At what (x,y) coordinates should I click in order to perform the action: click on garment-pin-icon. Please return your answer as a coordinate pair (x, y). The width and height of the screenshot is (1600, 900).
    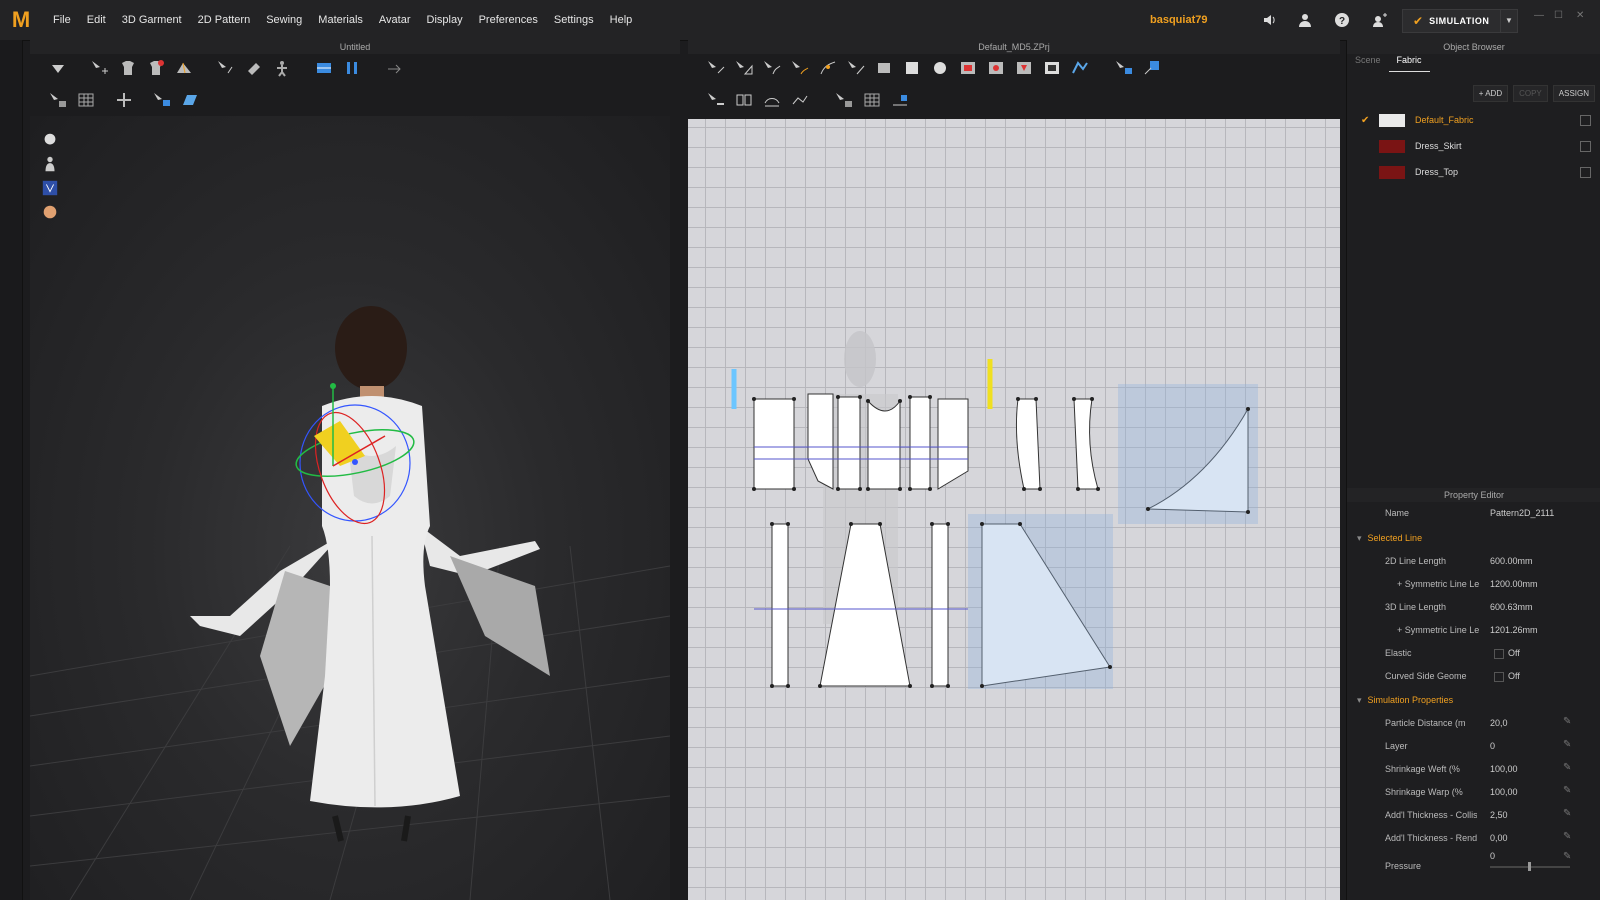
    Looking at the image, I should click on (156, 68).